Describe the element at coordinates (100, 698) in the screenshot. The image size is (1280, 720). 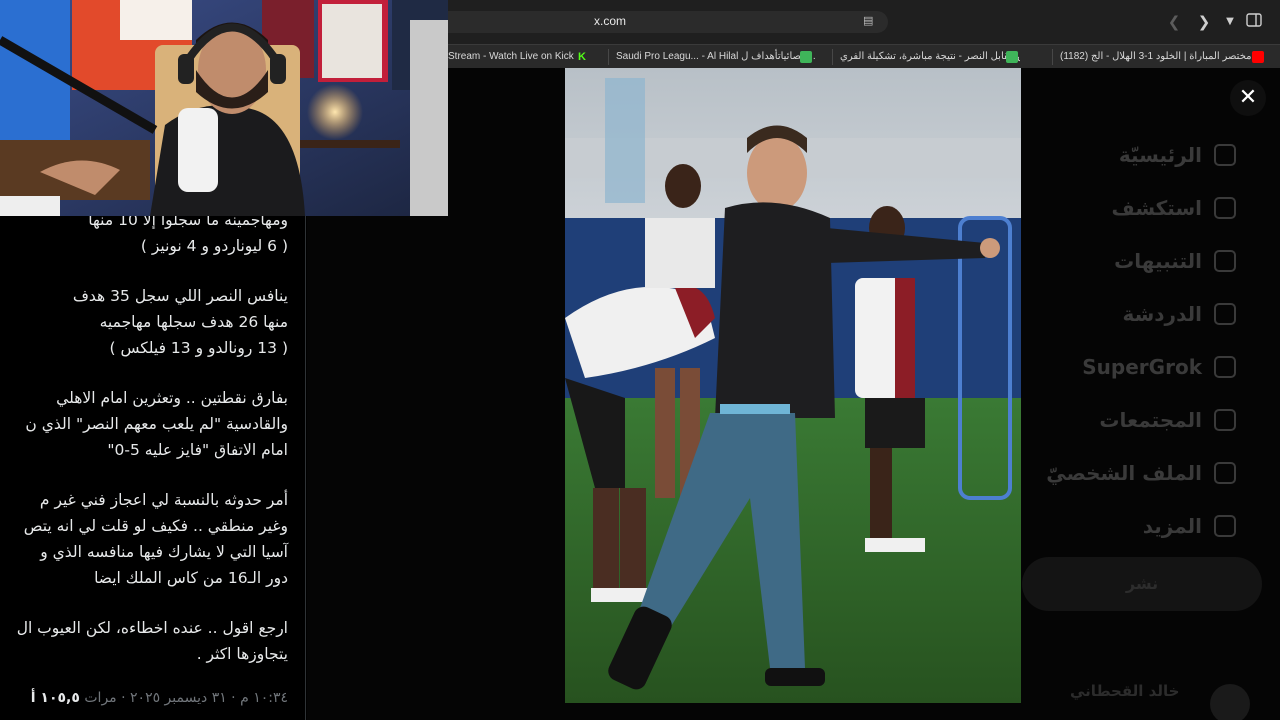
I see `views-label: مرات` at that location.